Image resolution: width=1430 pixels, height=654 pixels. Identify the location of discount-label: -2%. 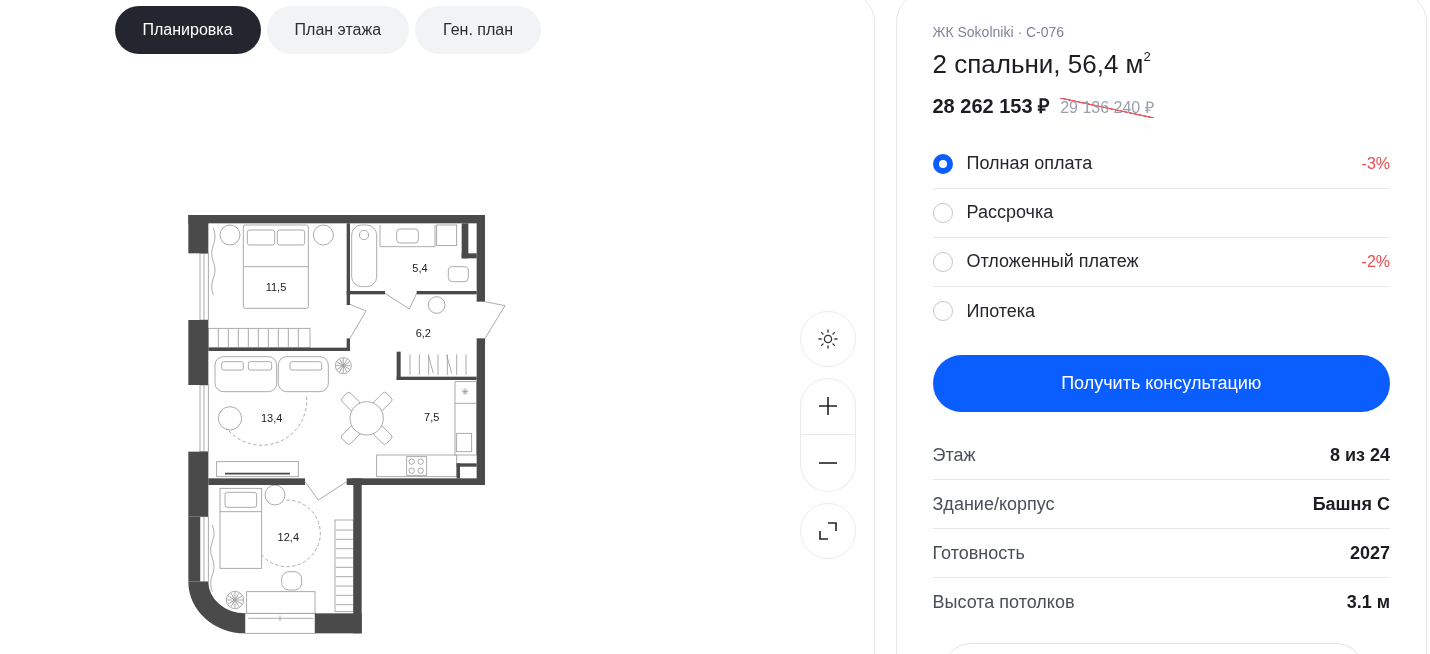
(1375, 261).